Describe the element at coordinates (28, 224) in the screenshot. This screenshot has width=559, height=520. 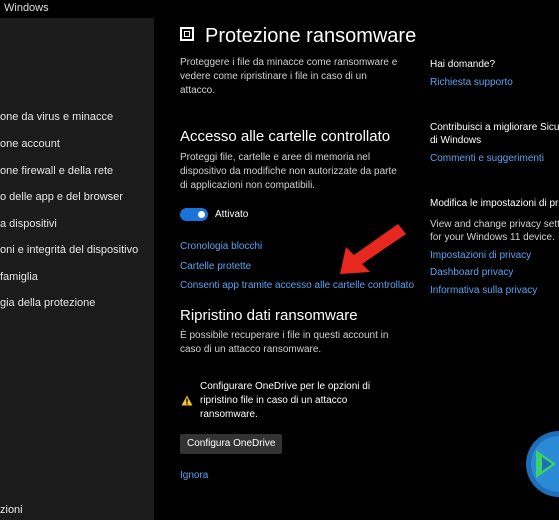
I see `sidebar-item-device-security: a dispositivi` at that location.